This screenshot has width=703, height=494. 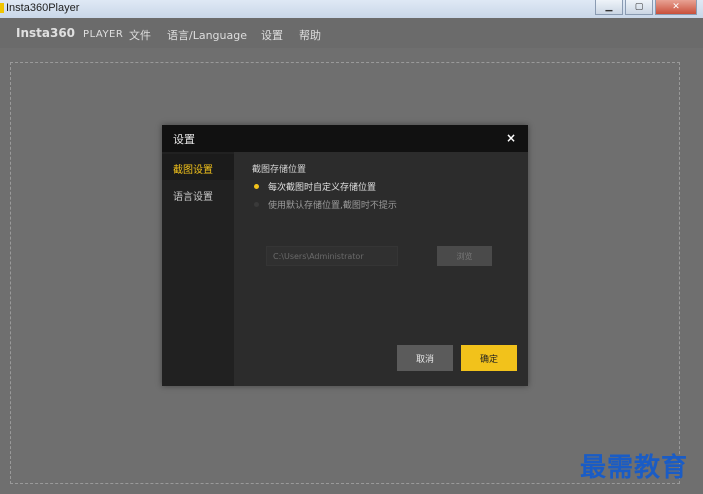 I want to click on brand-logo: Insta360 PLAYER, so click(x=69, y=33).